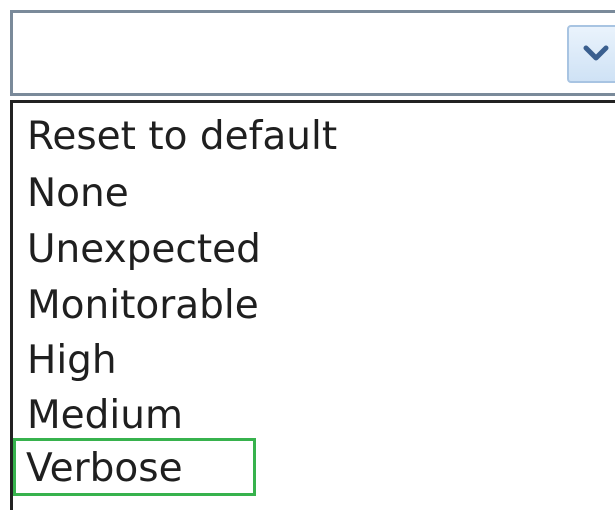 The width and height of the screenshot is (615, 510). Describe the element at coordinates (134, 467) in the screenshot. I see `option-verbose: Verbose` at that location.